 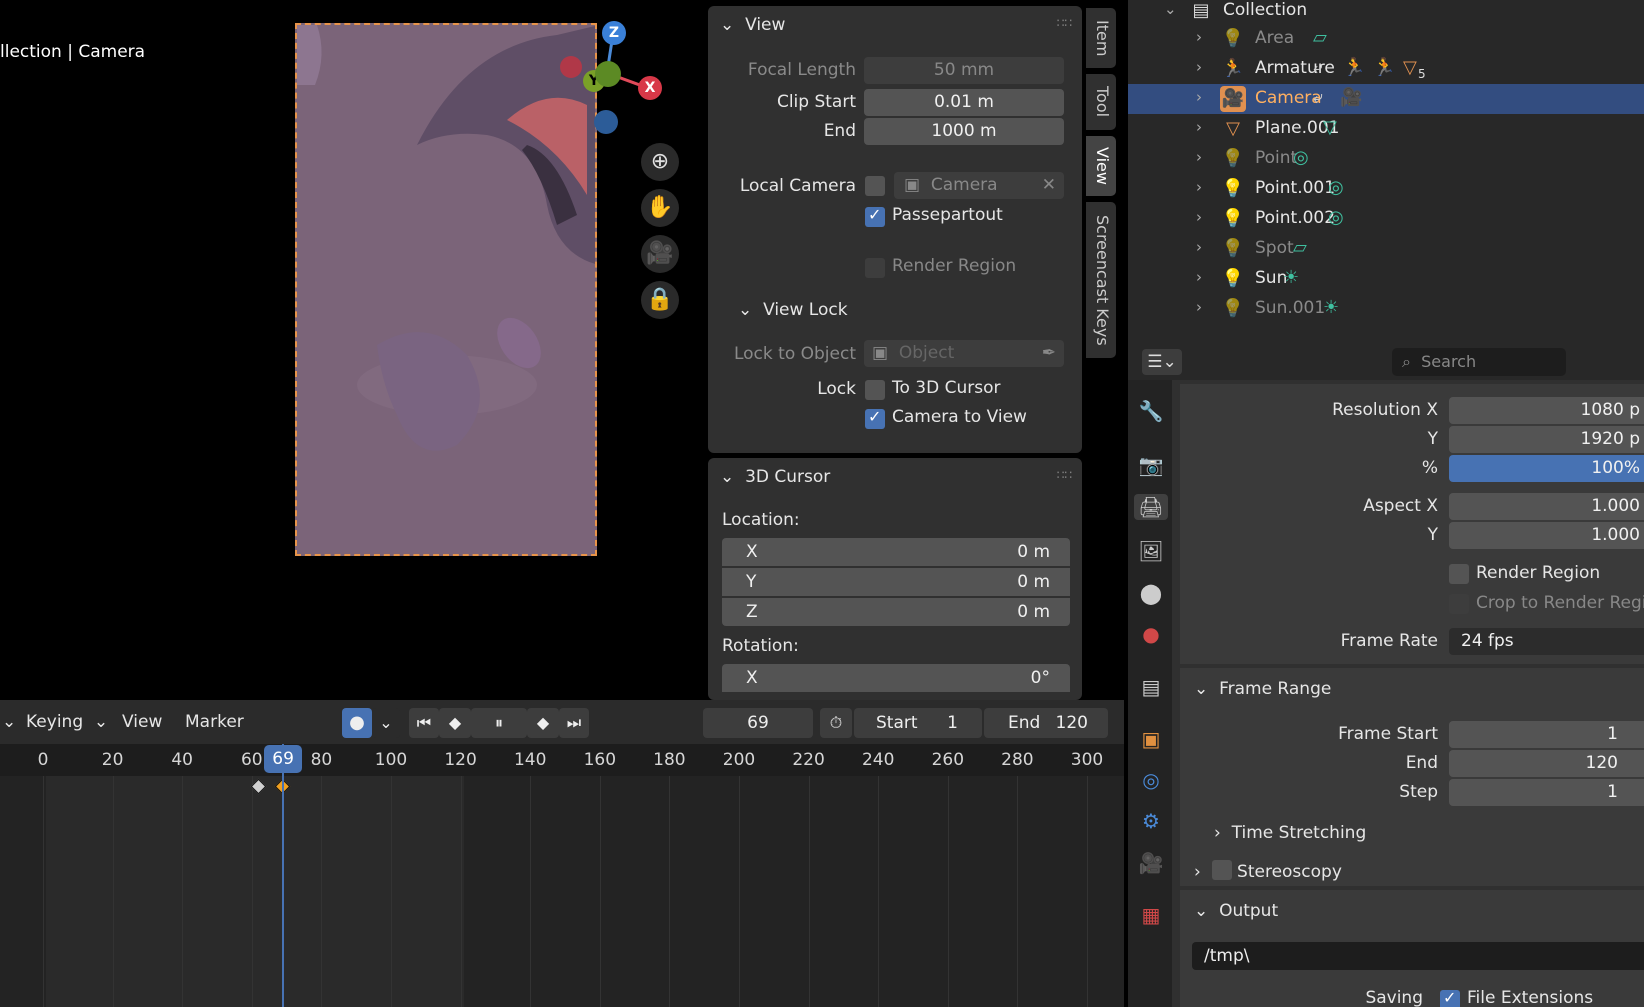 What do you see at coordinates (964, 353) in the screenshot?
I see `lock-to-object-field: ▣ Object ✒` at bounding box center [964, 353].